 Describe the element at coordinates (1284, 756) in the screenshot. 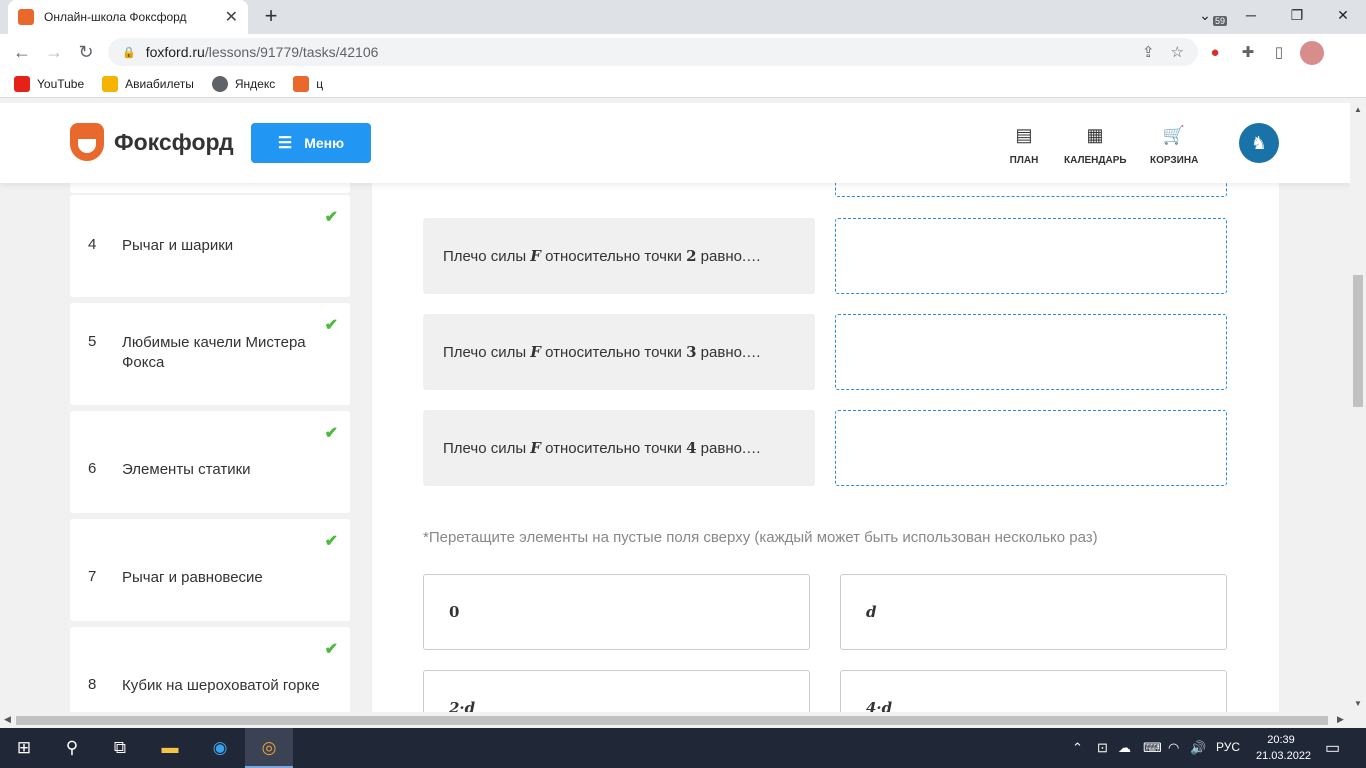

I see `clock-date: 21.03.2022` at that location.